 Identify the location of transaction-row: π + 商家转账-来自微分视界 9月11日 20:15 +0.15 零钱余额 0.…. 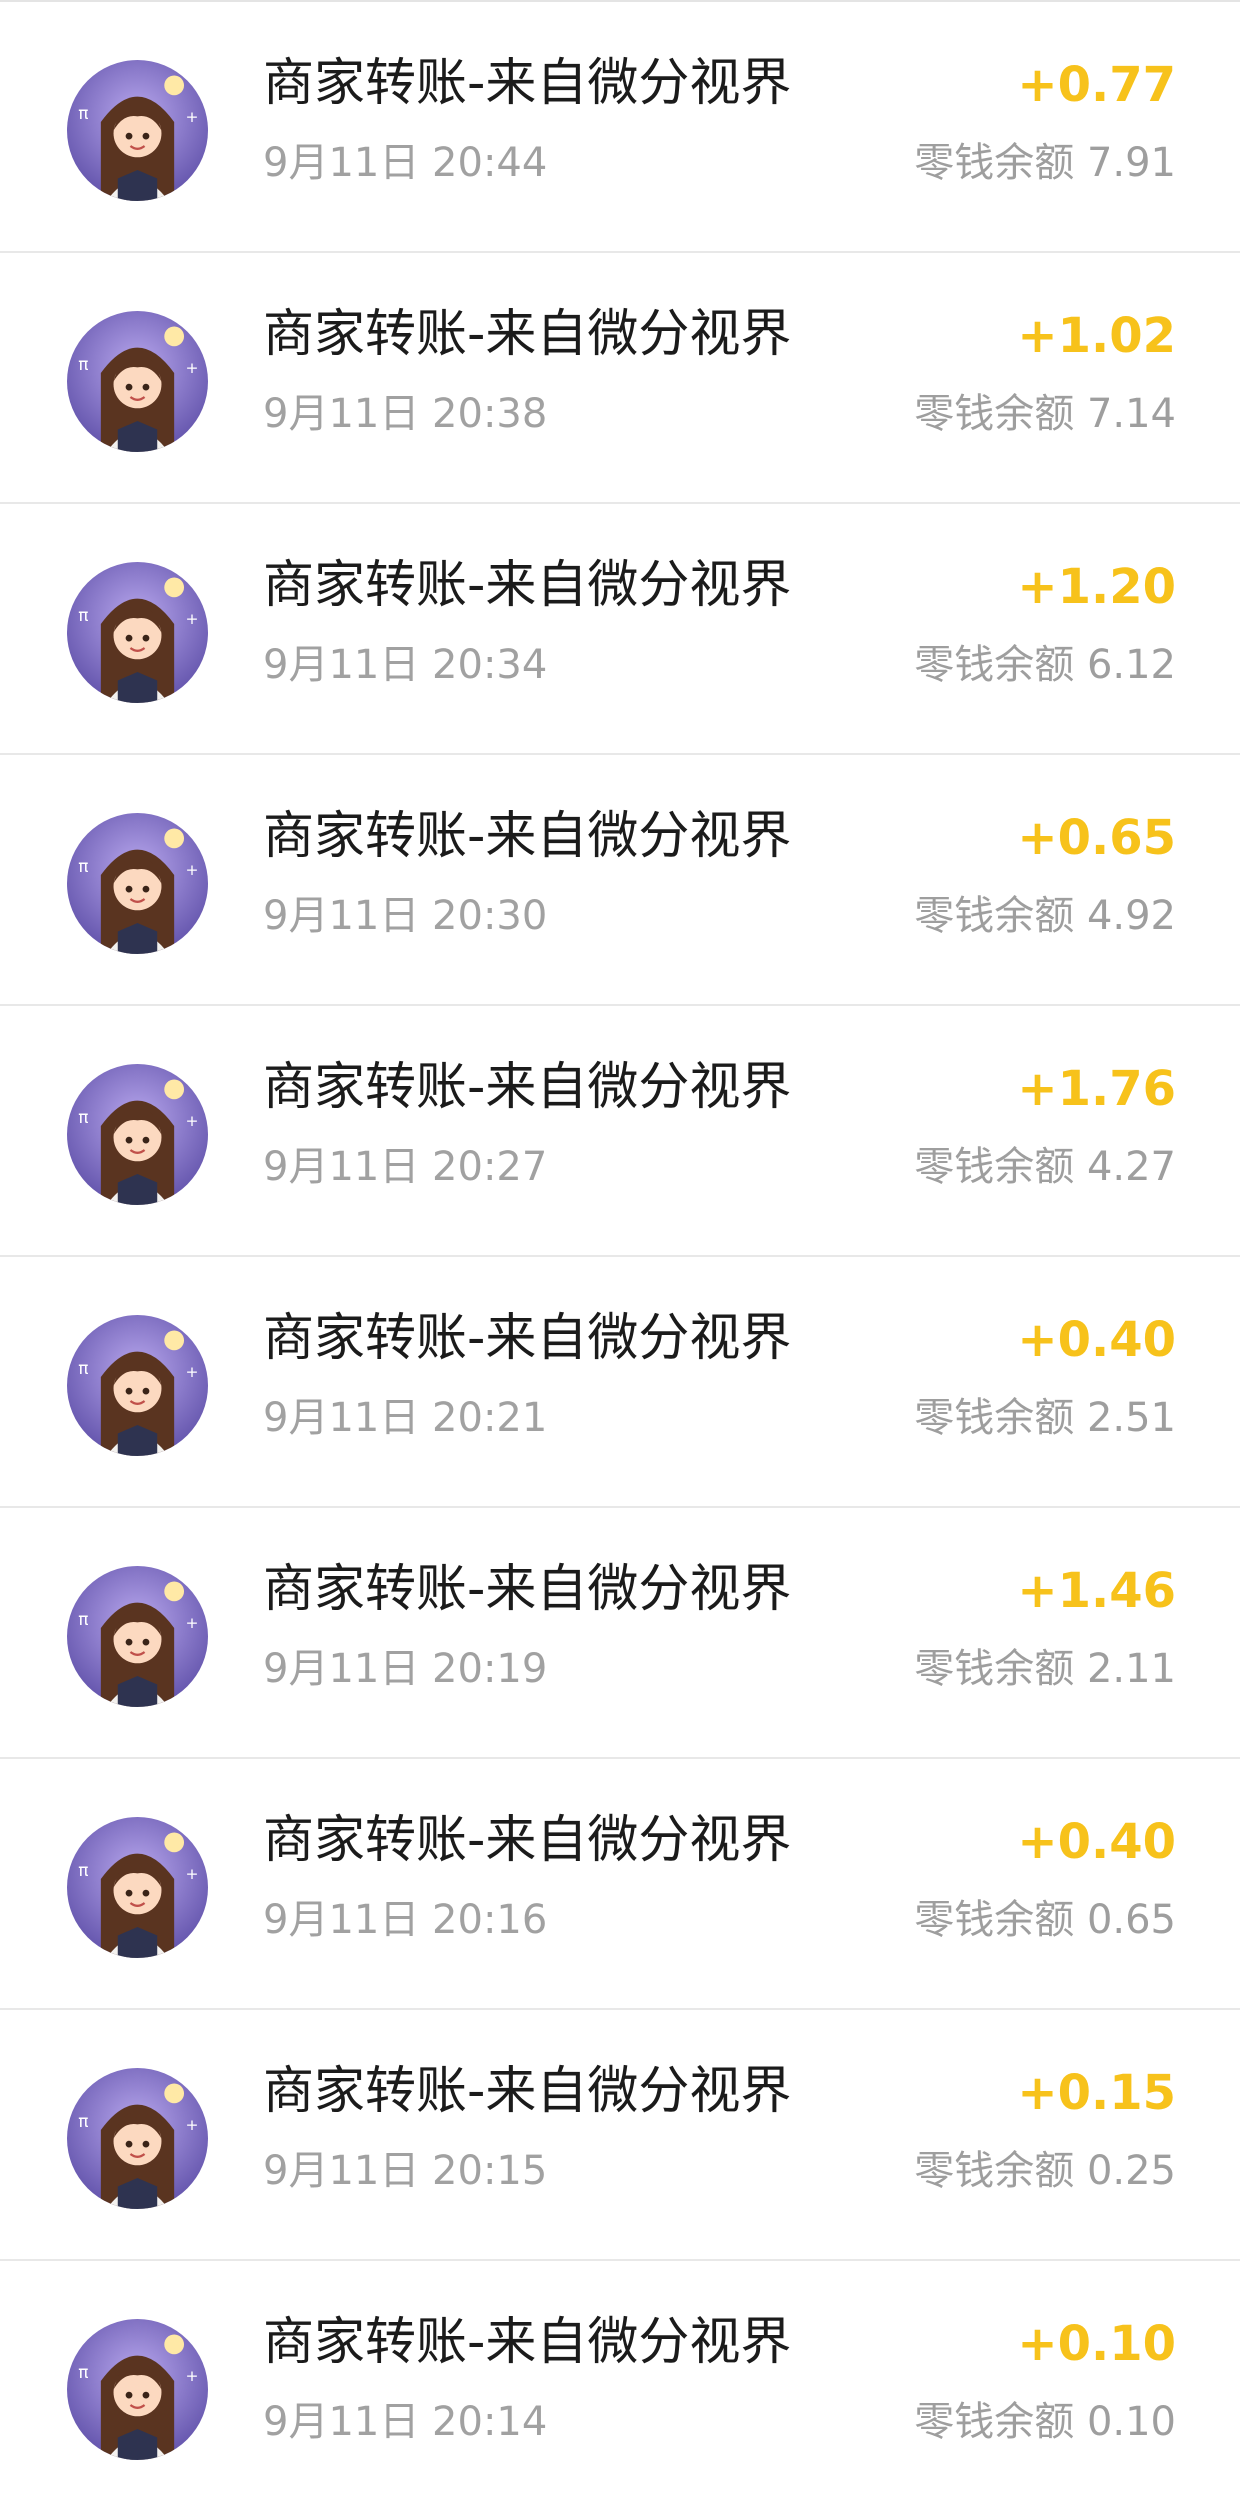
(620, 2135).